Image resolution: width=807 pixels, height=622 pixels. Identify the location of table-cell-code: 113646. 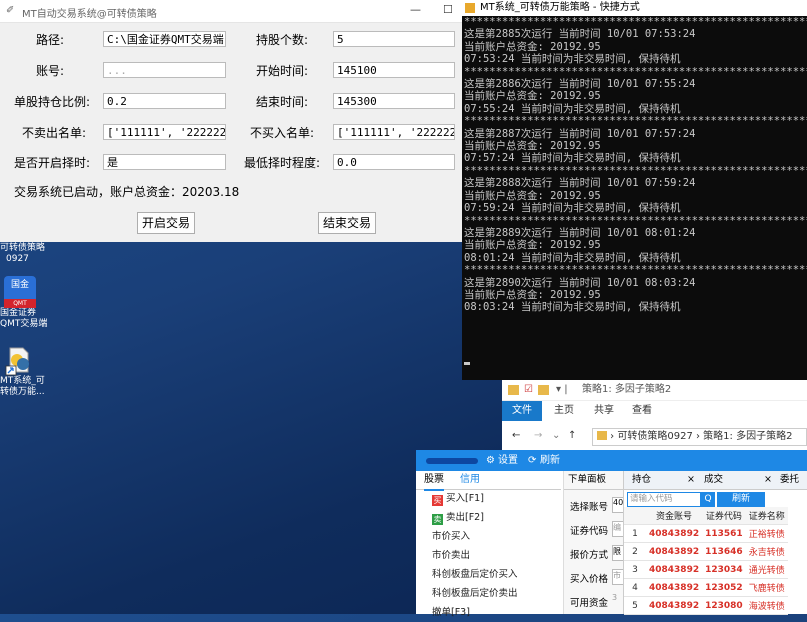
(724, 551).